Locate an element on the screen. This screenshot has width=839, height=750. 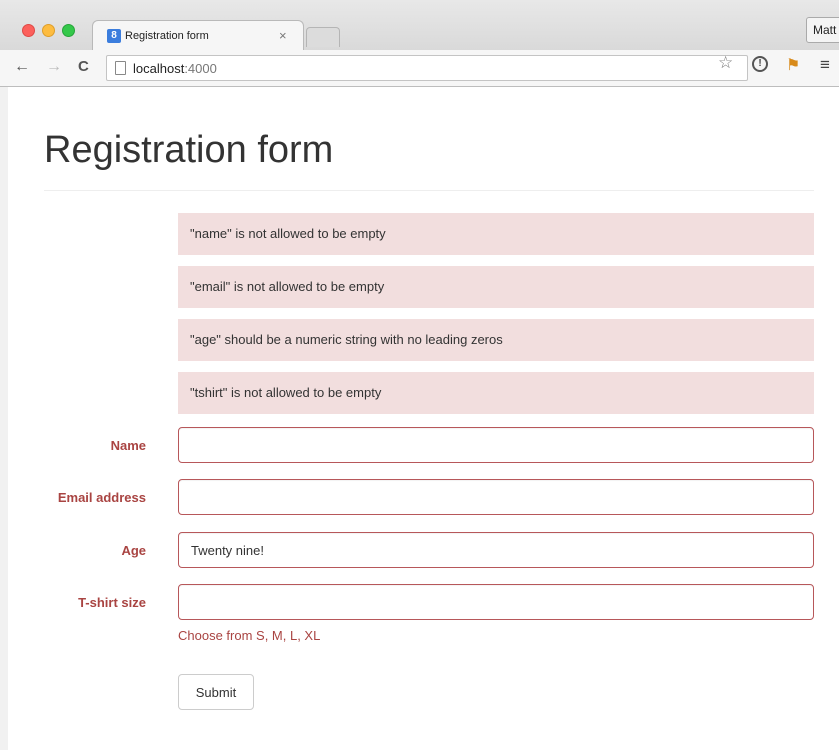
age-input is located at coordinates (496, 550).